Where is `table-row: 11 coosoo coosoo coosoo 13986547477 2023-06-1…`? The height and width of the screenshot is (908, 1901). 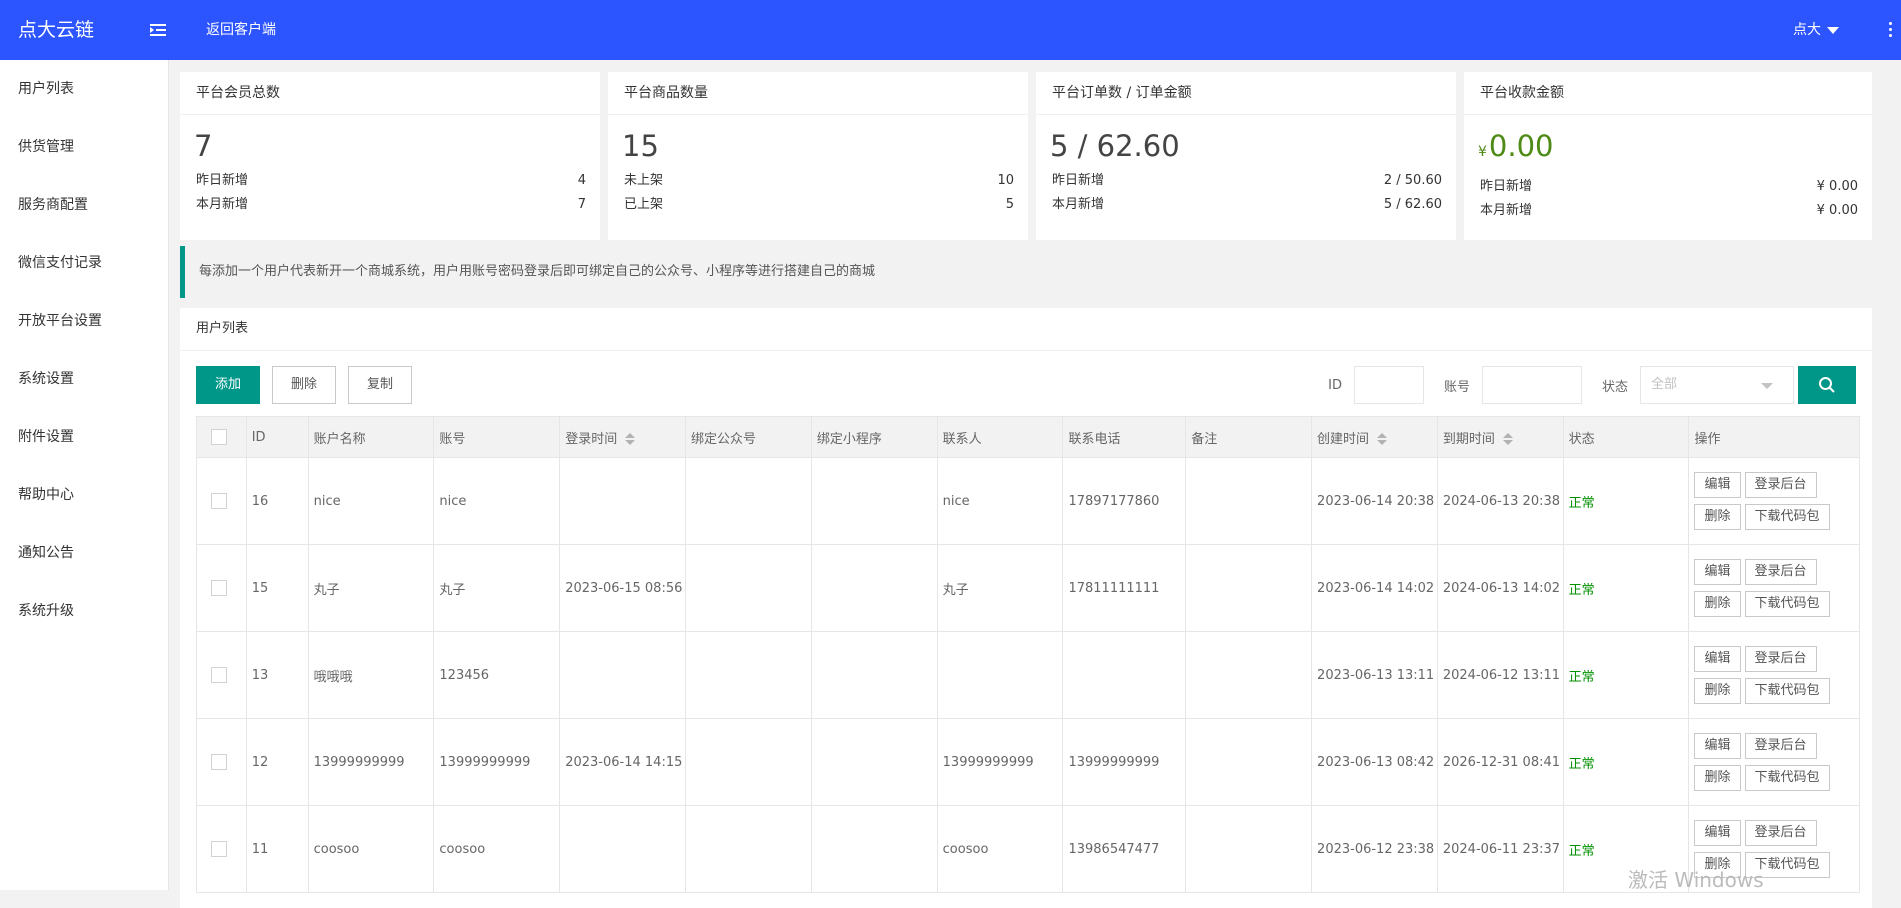
table-row: 11 coosoo coosoo coosoo 13986547477 2023-06-1… is located at coordinates (1028, 849).